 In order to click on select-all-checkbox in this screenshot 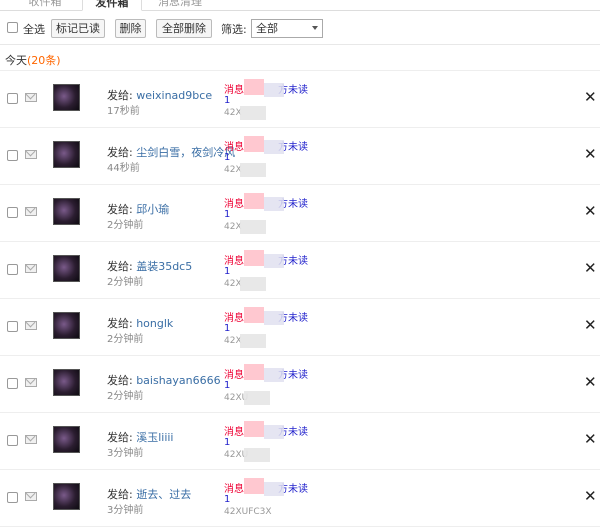, I will do `click(12, 27)`.